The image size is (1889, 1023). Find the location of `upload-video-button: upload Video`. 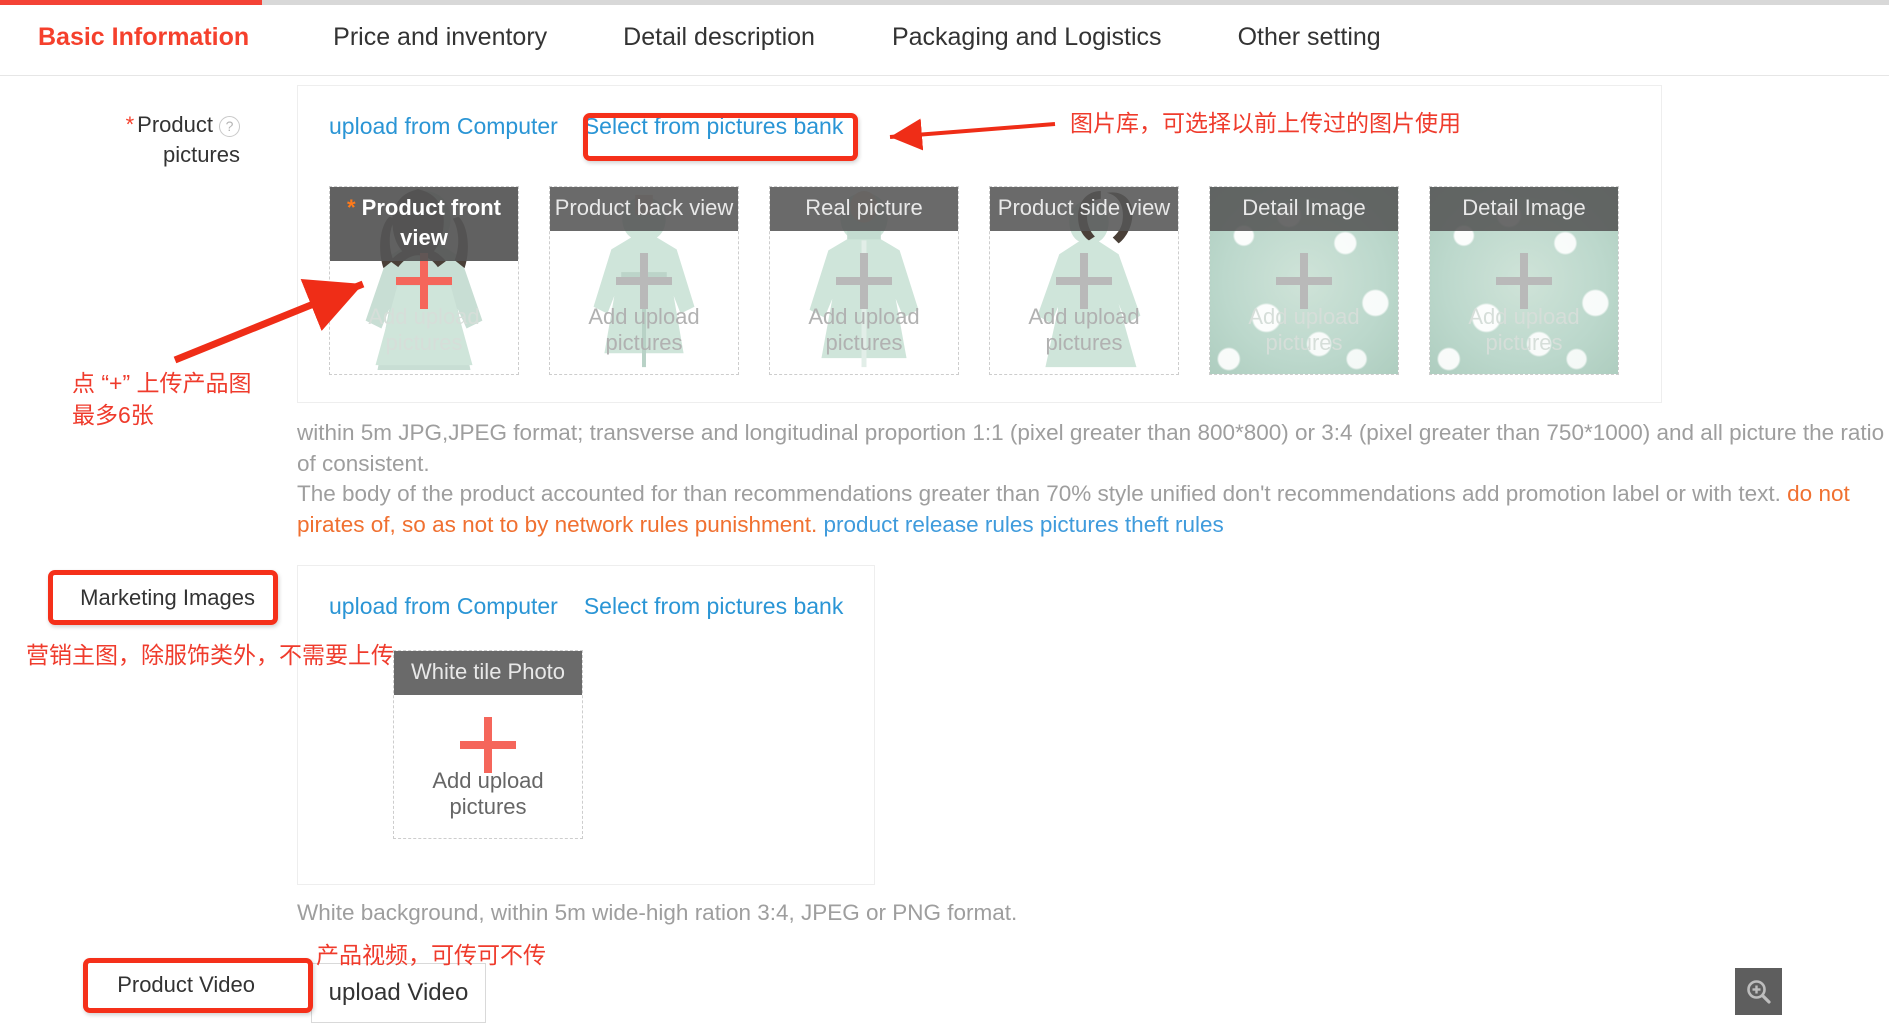

upload-video-button: upload Video is located at coordinates (398, 993).